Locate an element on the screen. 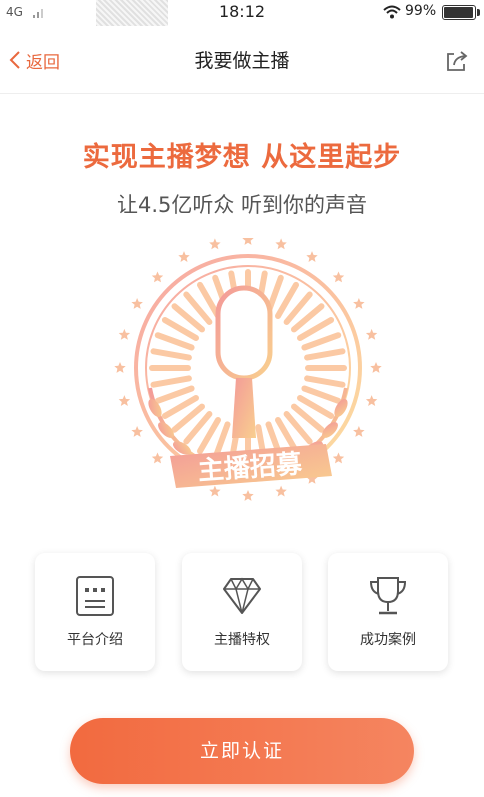  verify-now-button: 立即认证 is located at coordinates (242, 751).